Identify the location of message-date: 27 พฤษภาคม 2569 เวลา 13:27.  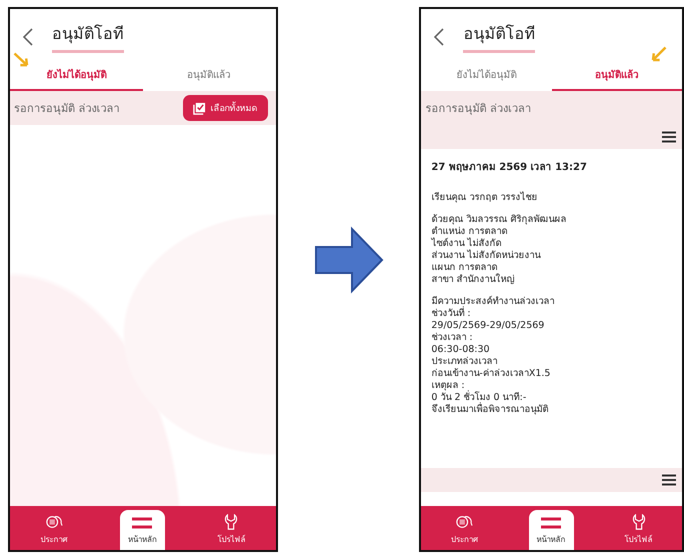
(509, 167).